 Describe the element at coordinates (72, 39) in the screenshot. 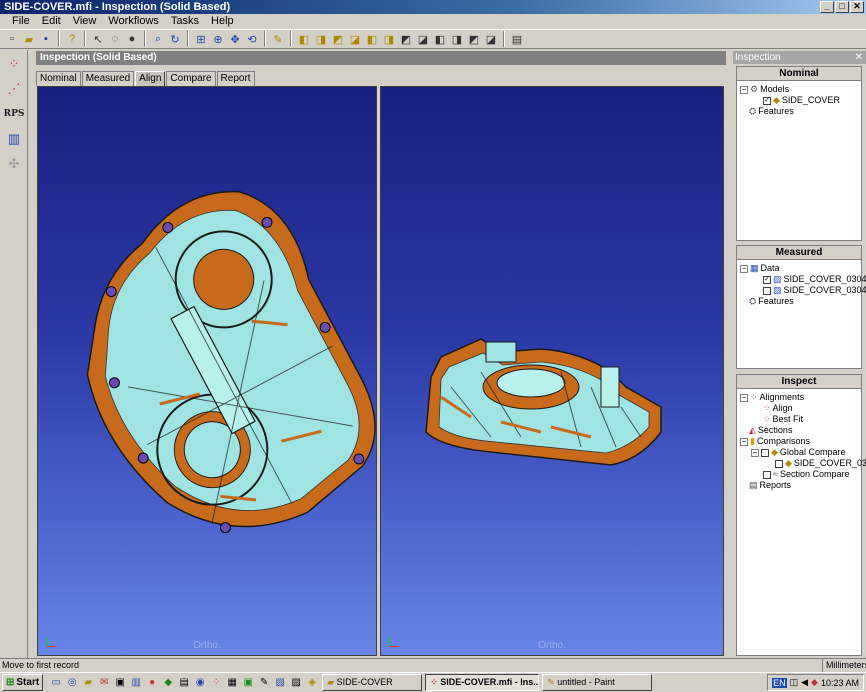

I see `help-icon: ?` at that location.